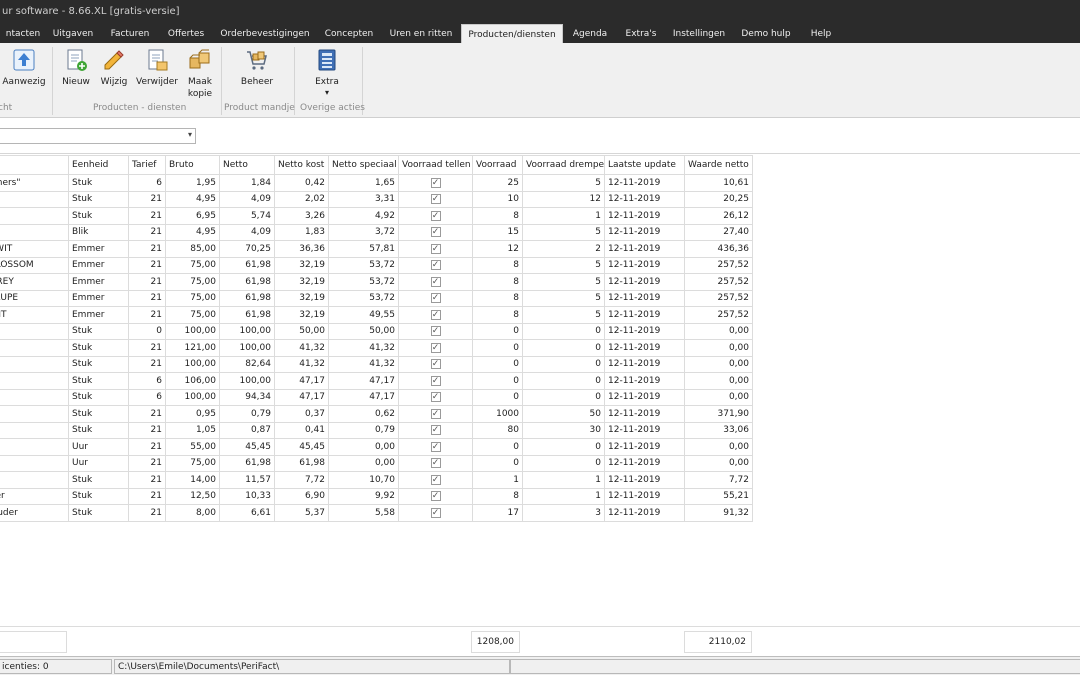 The height and width of the screenshot is (675, 1080). I want to click on wijzig-button: Wijzig, so click(114, 66).